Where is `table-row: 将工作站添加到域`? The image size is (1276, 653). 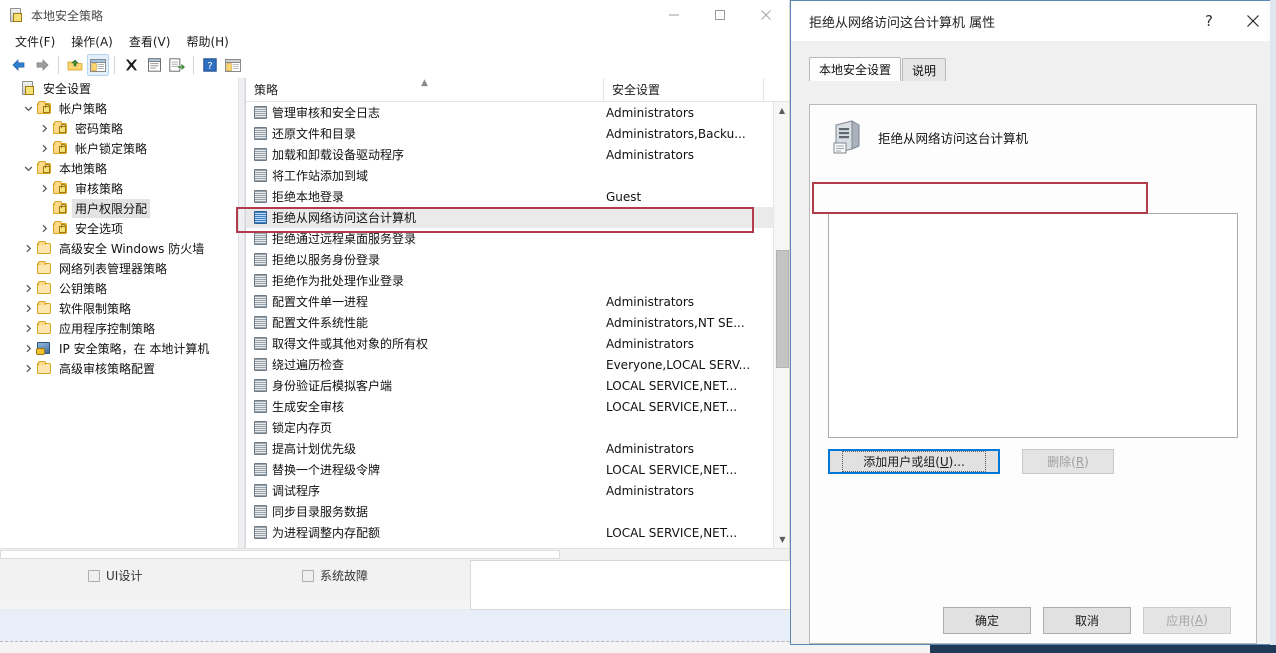
table-row: 将工作站添加到域 is located at coordinates (509, 175).